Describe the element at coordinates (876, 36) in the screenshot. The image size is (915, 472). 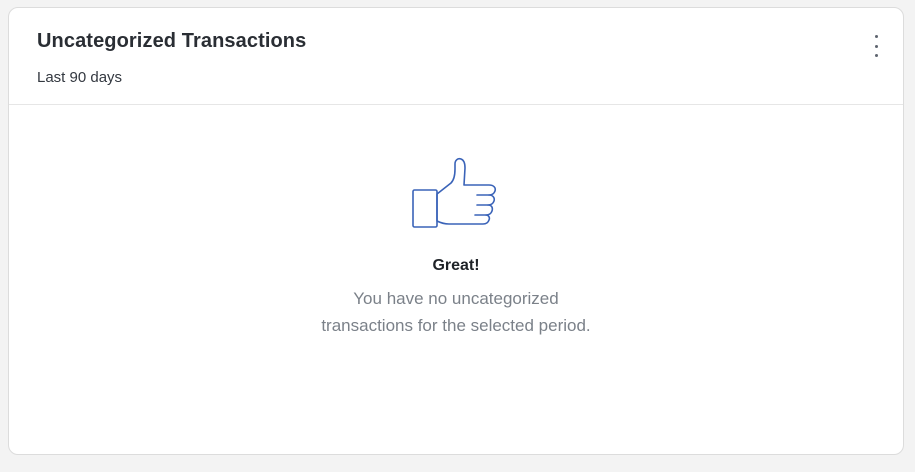
I see `more-vertical-icon` at that location.